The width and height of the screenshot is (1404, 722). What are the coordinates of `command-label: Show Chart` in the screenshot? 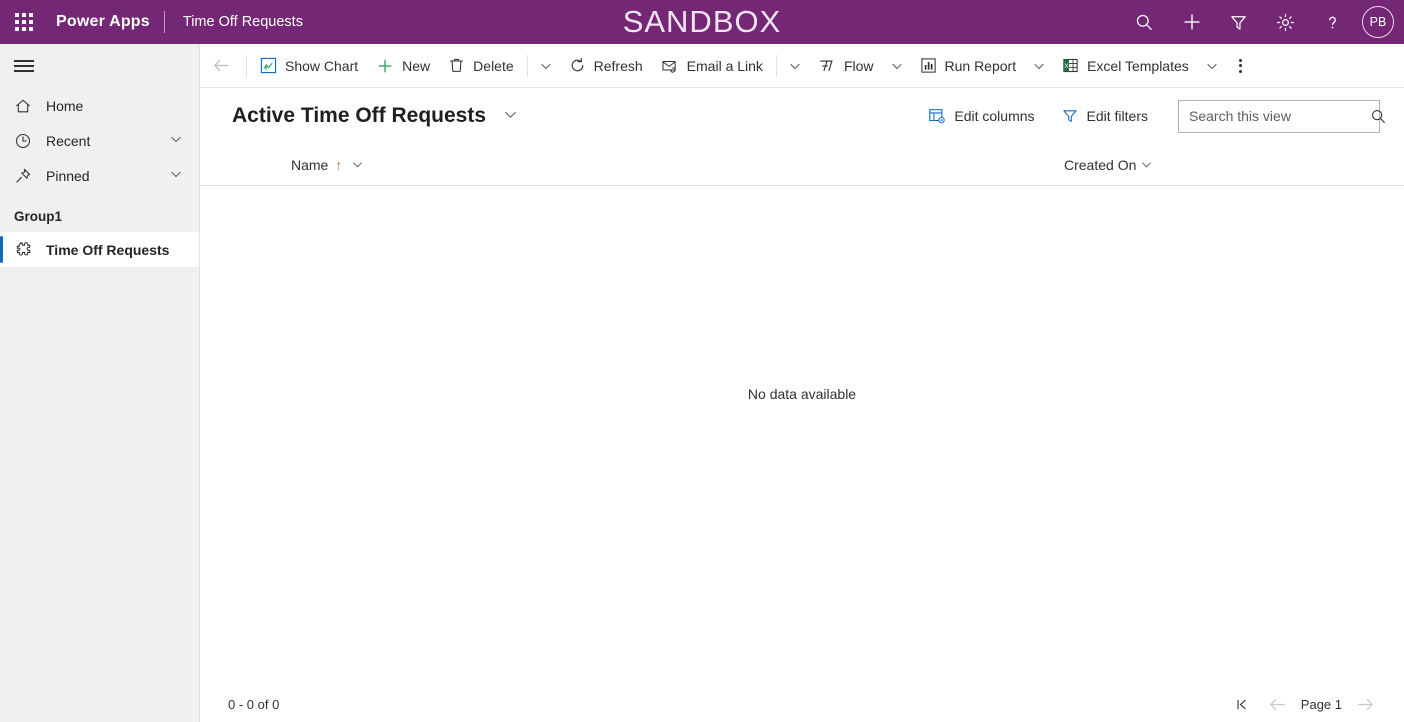 It's located at (322, 65).